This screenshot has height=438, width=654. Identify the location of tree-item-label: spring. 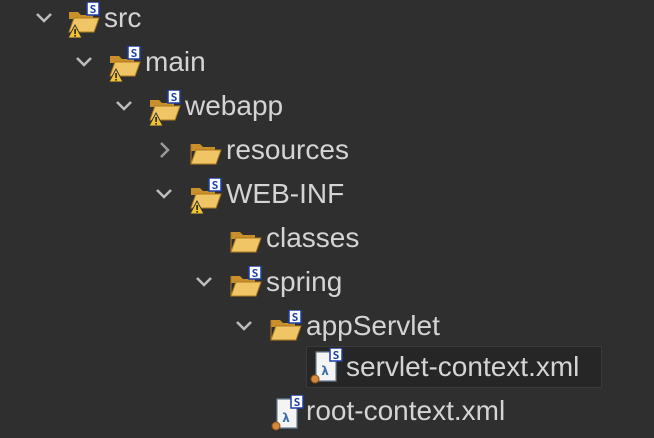
(304, 281).